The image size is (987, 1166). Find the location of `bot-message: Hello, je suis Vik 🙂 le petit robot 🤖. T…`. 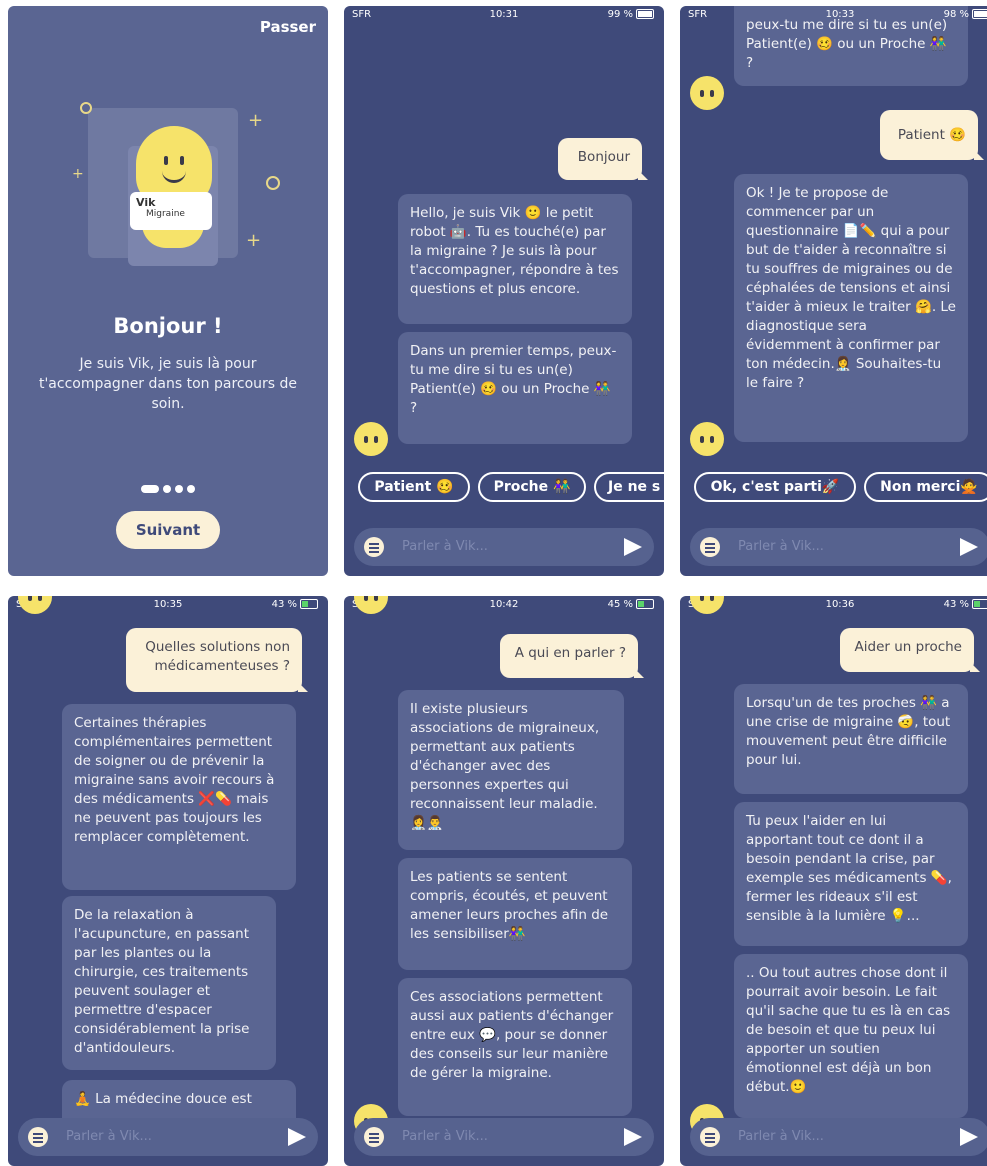

bot-message: Hello, je suis Vik 🙂 le petit robot 🤖. T… is located at coordinates (515, 259).